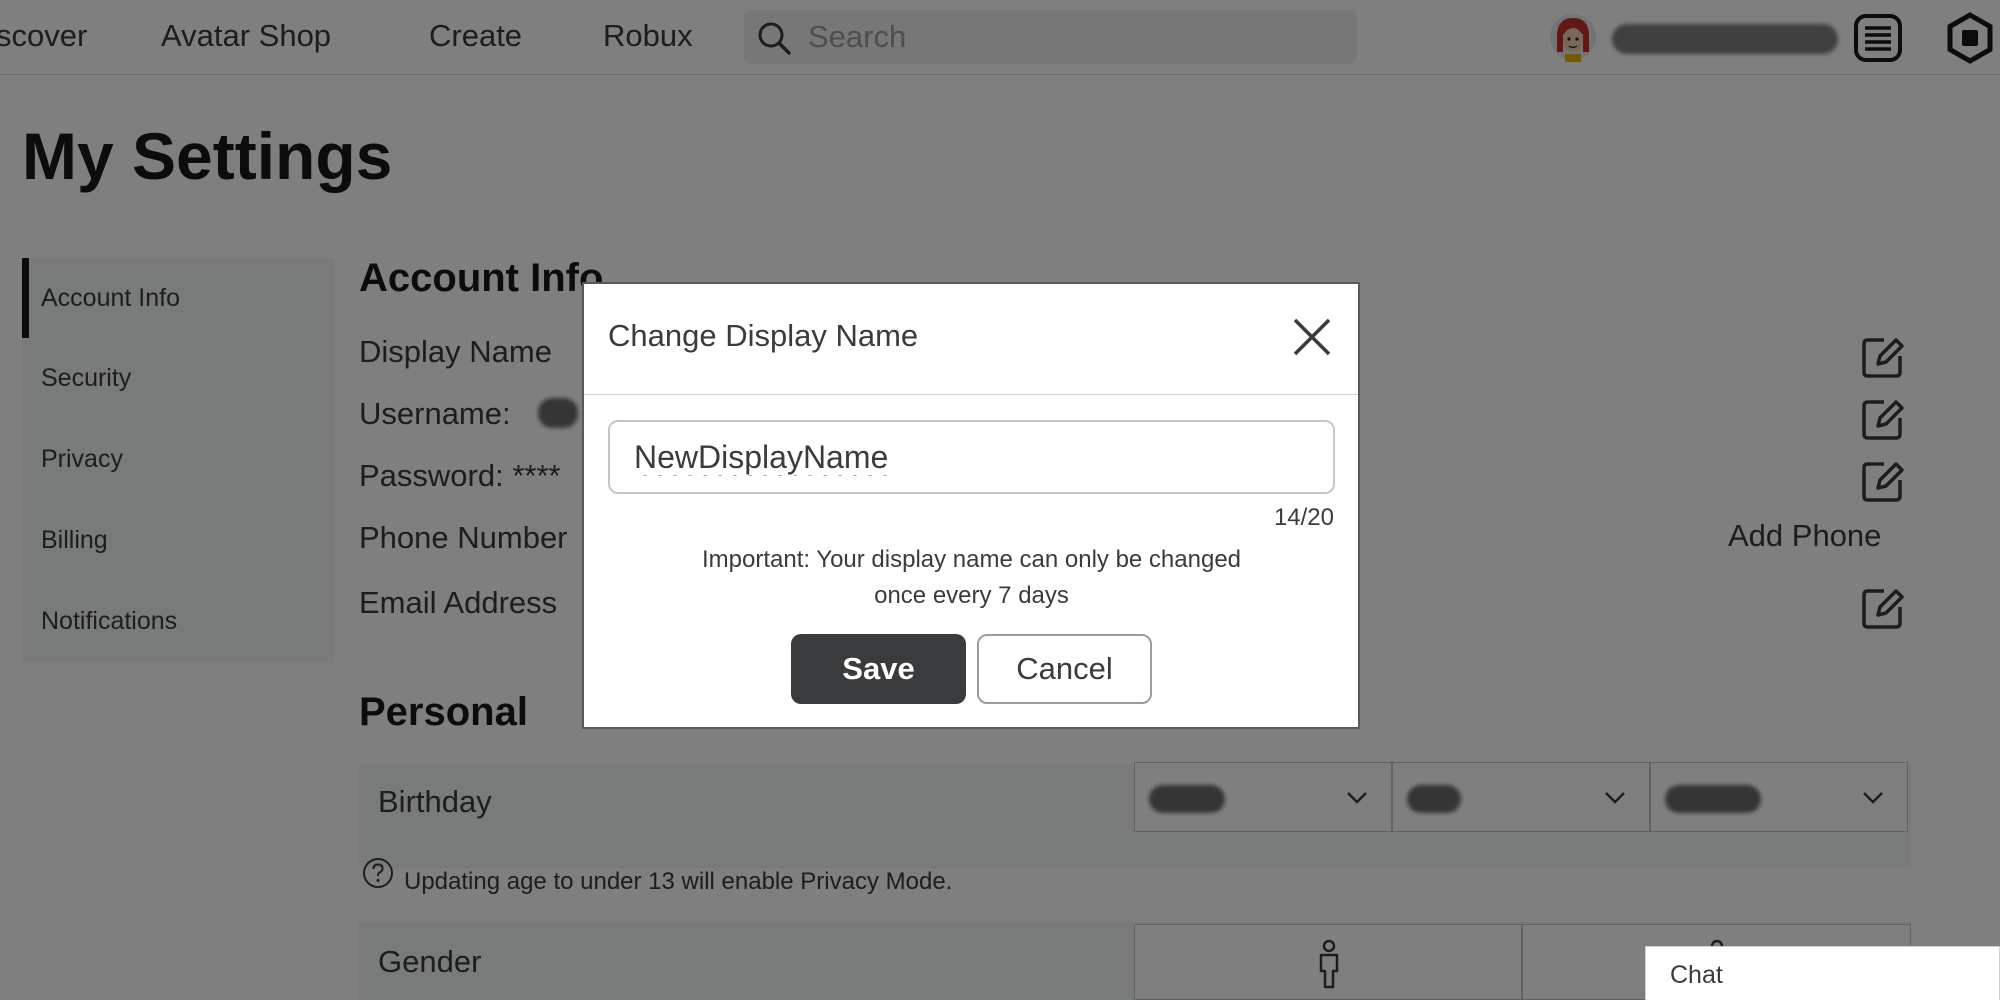 Image resolution: width=2000 pixels, height=1000 pixels. Describe the element at coordinates (1822, 973) in the screenshot. I see `chat-panel: Chat` at that location.